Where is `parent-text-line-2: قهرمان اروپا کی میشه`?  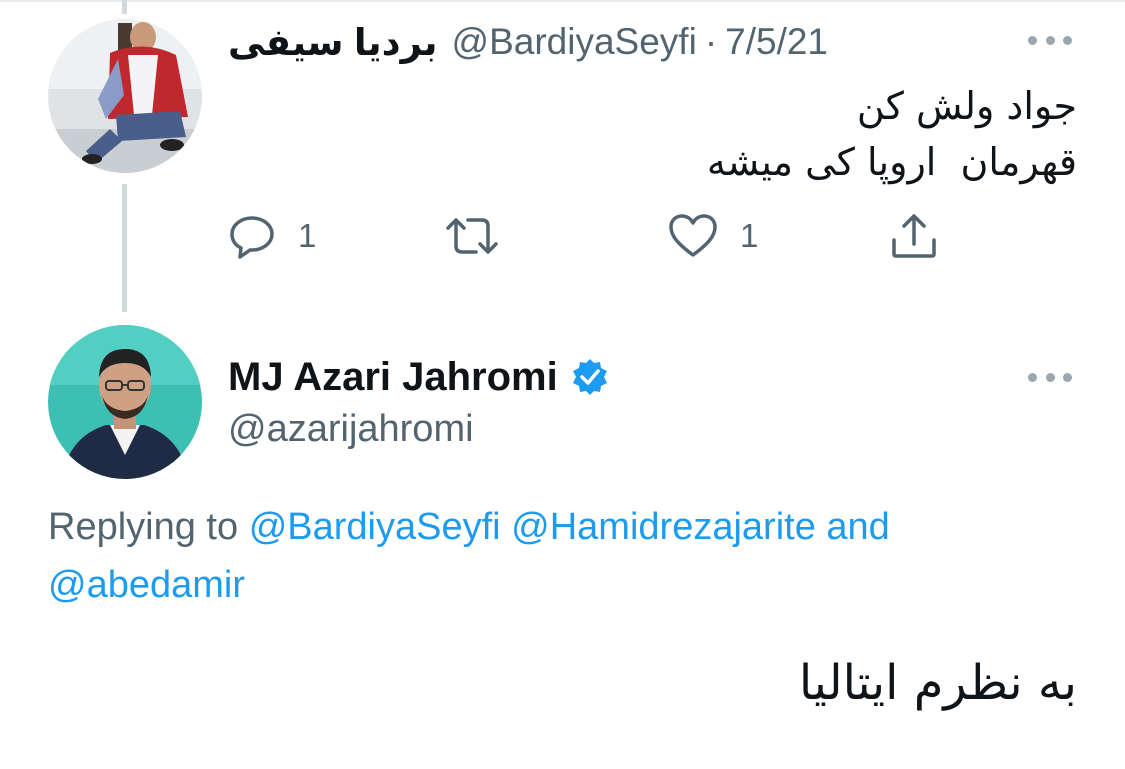 parent-text-line-2: قهرمان اروپا کی میشه is located at coordinates (891, 162).